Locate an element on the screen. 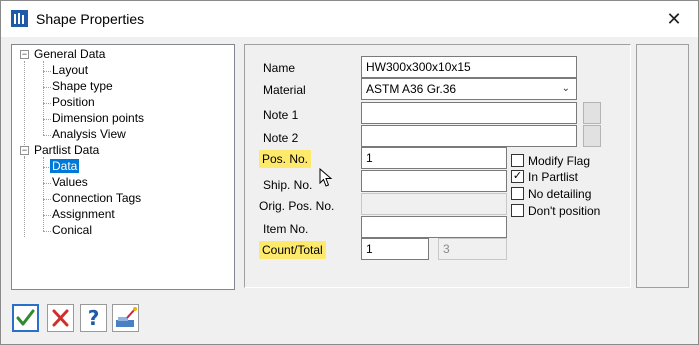 This screenshot has height=345, width=699. name-input: HW300x300x10x15 is located at coordinates (469, 67).